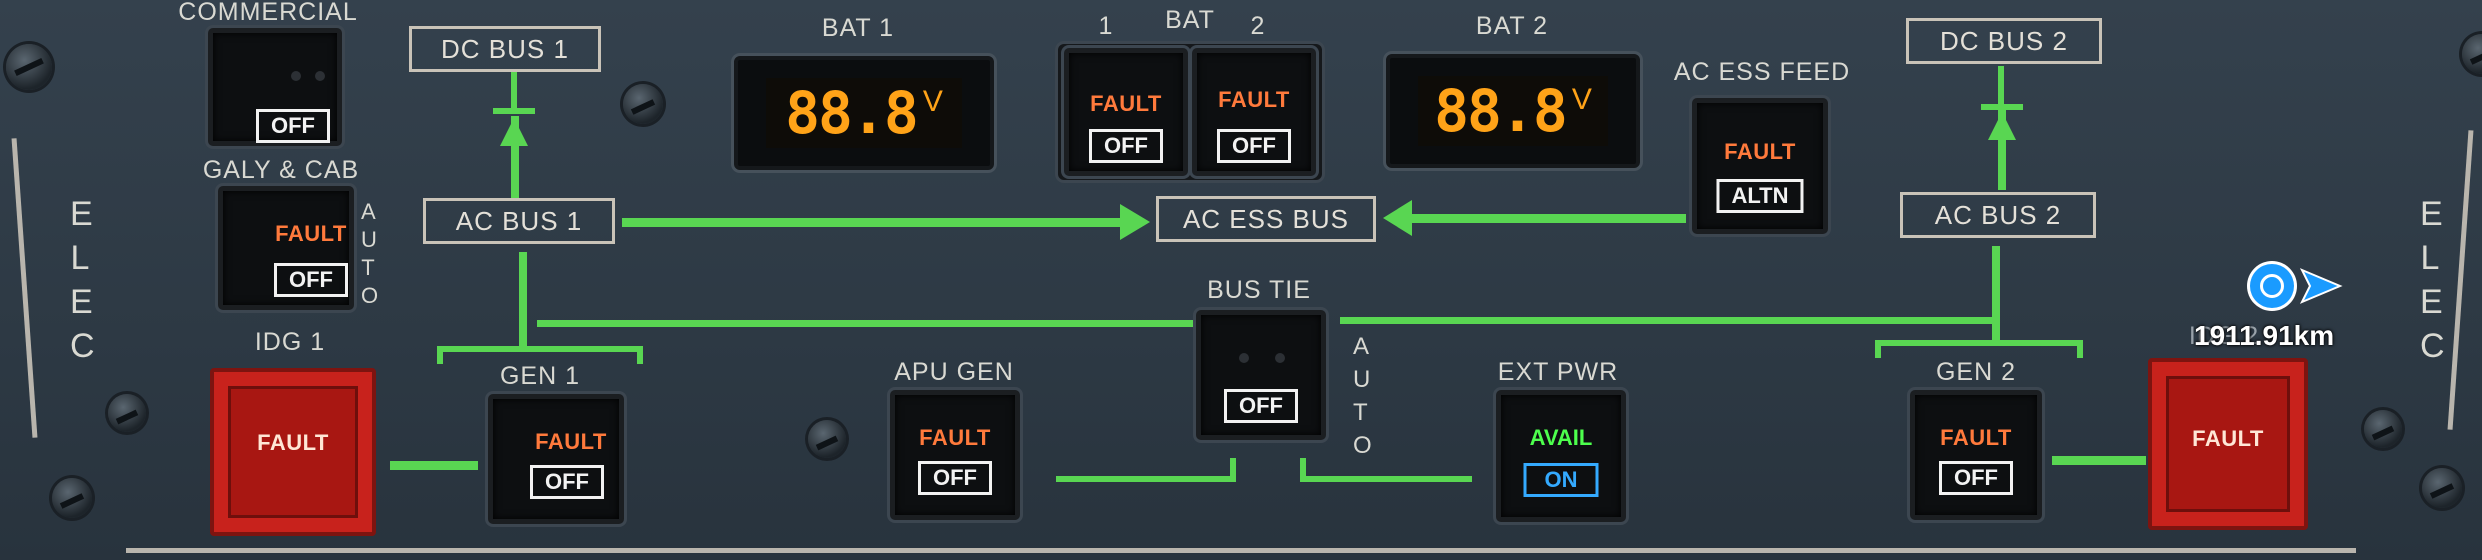 This screenshot has height=560, width=2482. I want to click on bat-pb-num1: 1, so click(1106, 26).